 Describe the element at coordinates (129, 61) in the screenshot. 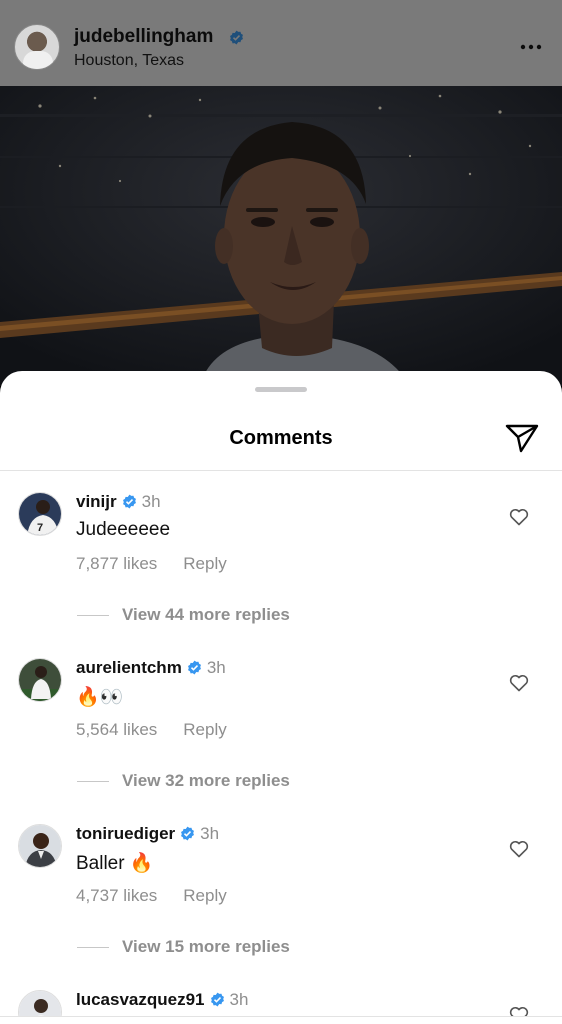

I see `post-location: Houston, Texas` at that location.